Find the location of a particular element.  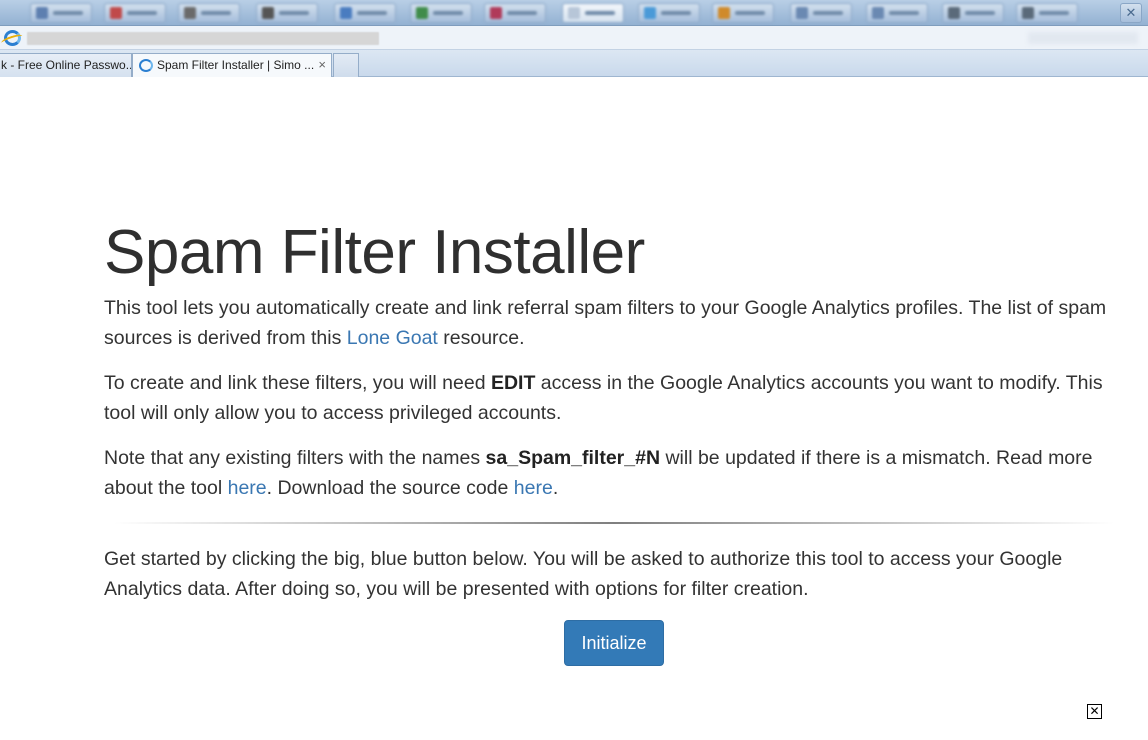

address-bar is located at coordinates (574, 38).